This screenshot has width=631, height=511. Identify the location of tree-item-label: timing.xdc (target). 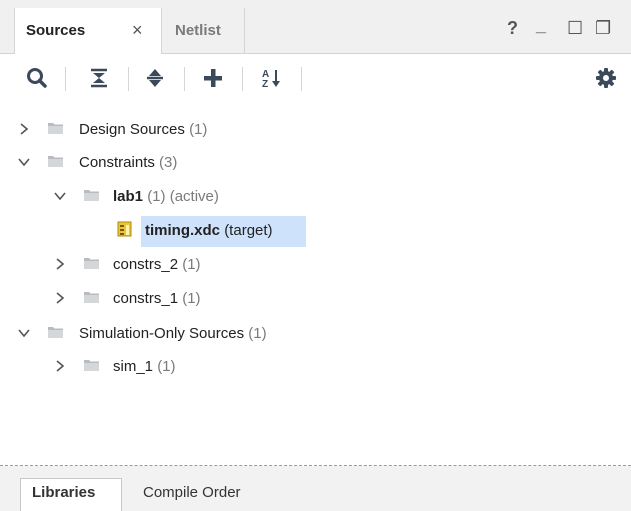
(209, 230).